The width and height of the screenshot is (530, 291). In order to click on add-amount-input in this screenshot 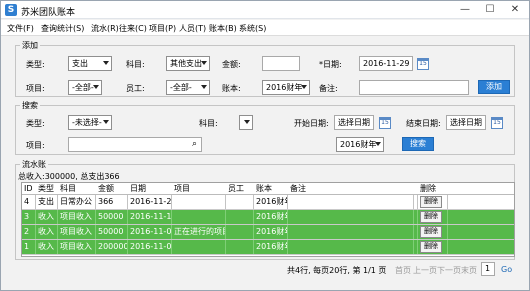, I will do `click(281, 63)`.